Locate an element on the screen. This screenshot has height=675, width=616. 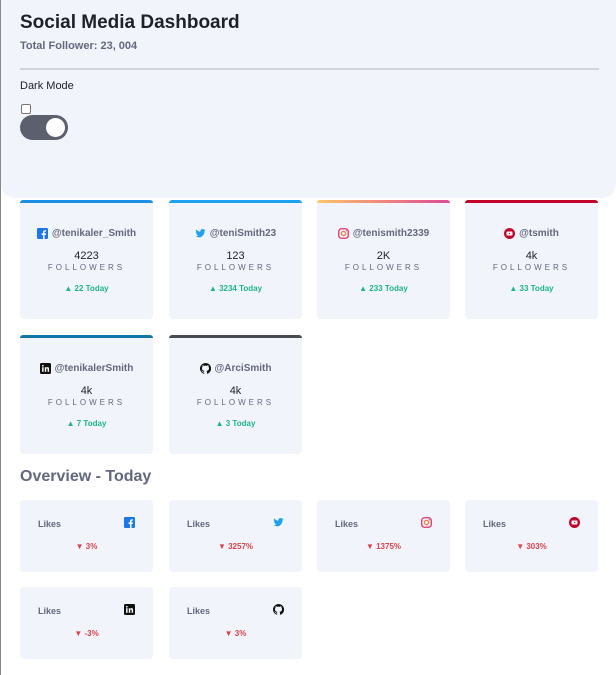
today-change: ▲ 22 Today is located at coordinates (86, 288).